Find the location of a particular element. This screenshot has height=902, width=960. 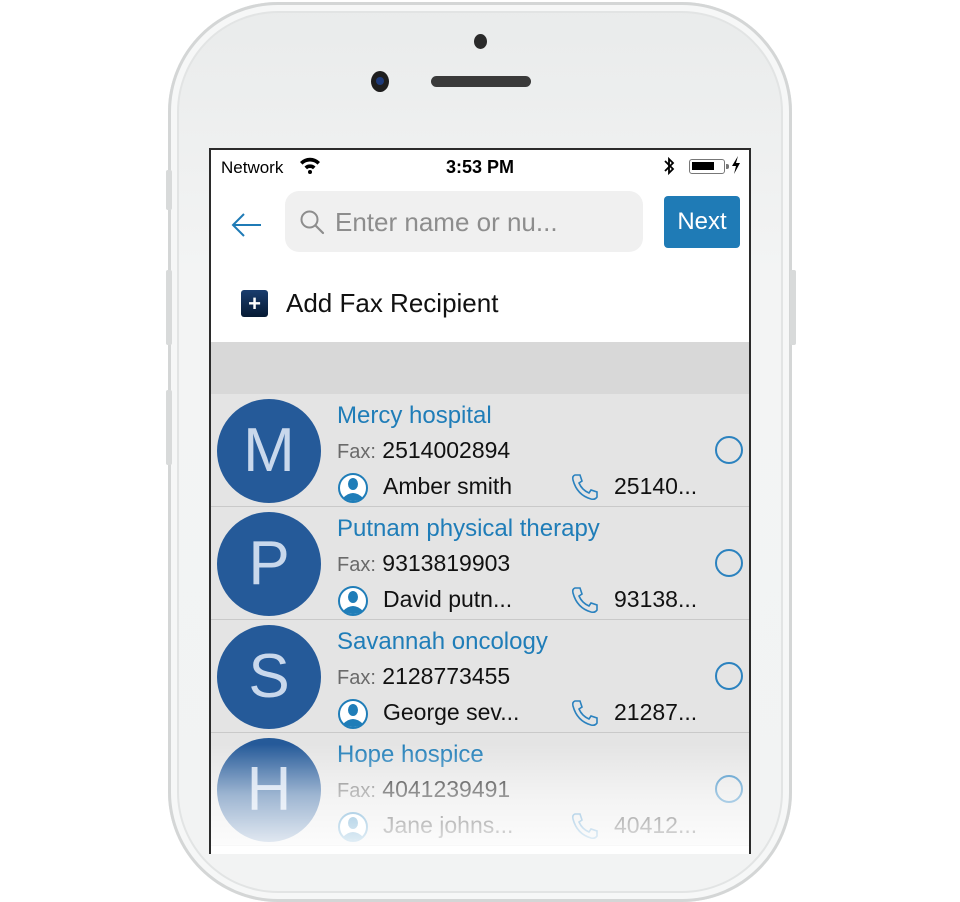

search-icon is located at coordinates (312, 224).